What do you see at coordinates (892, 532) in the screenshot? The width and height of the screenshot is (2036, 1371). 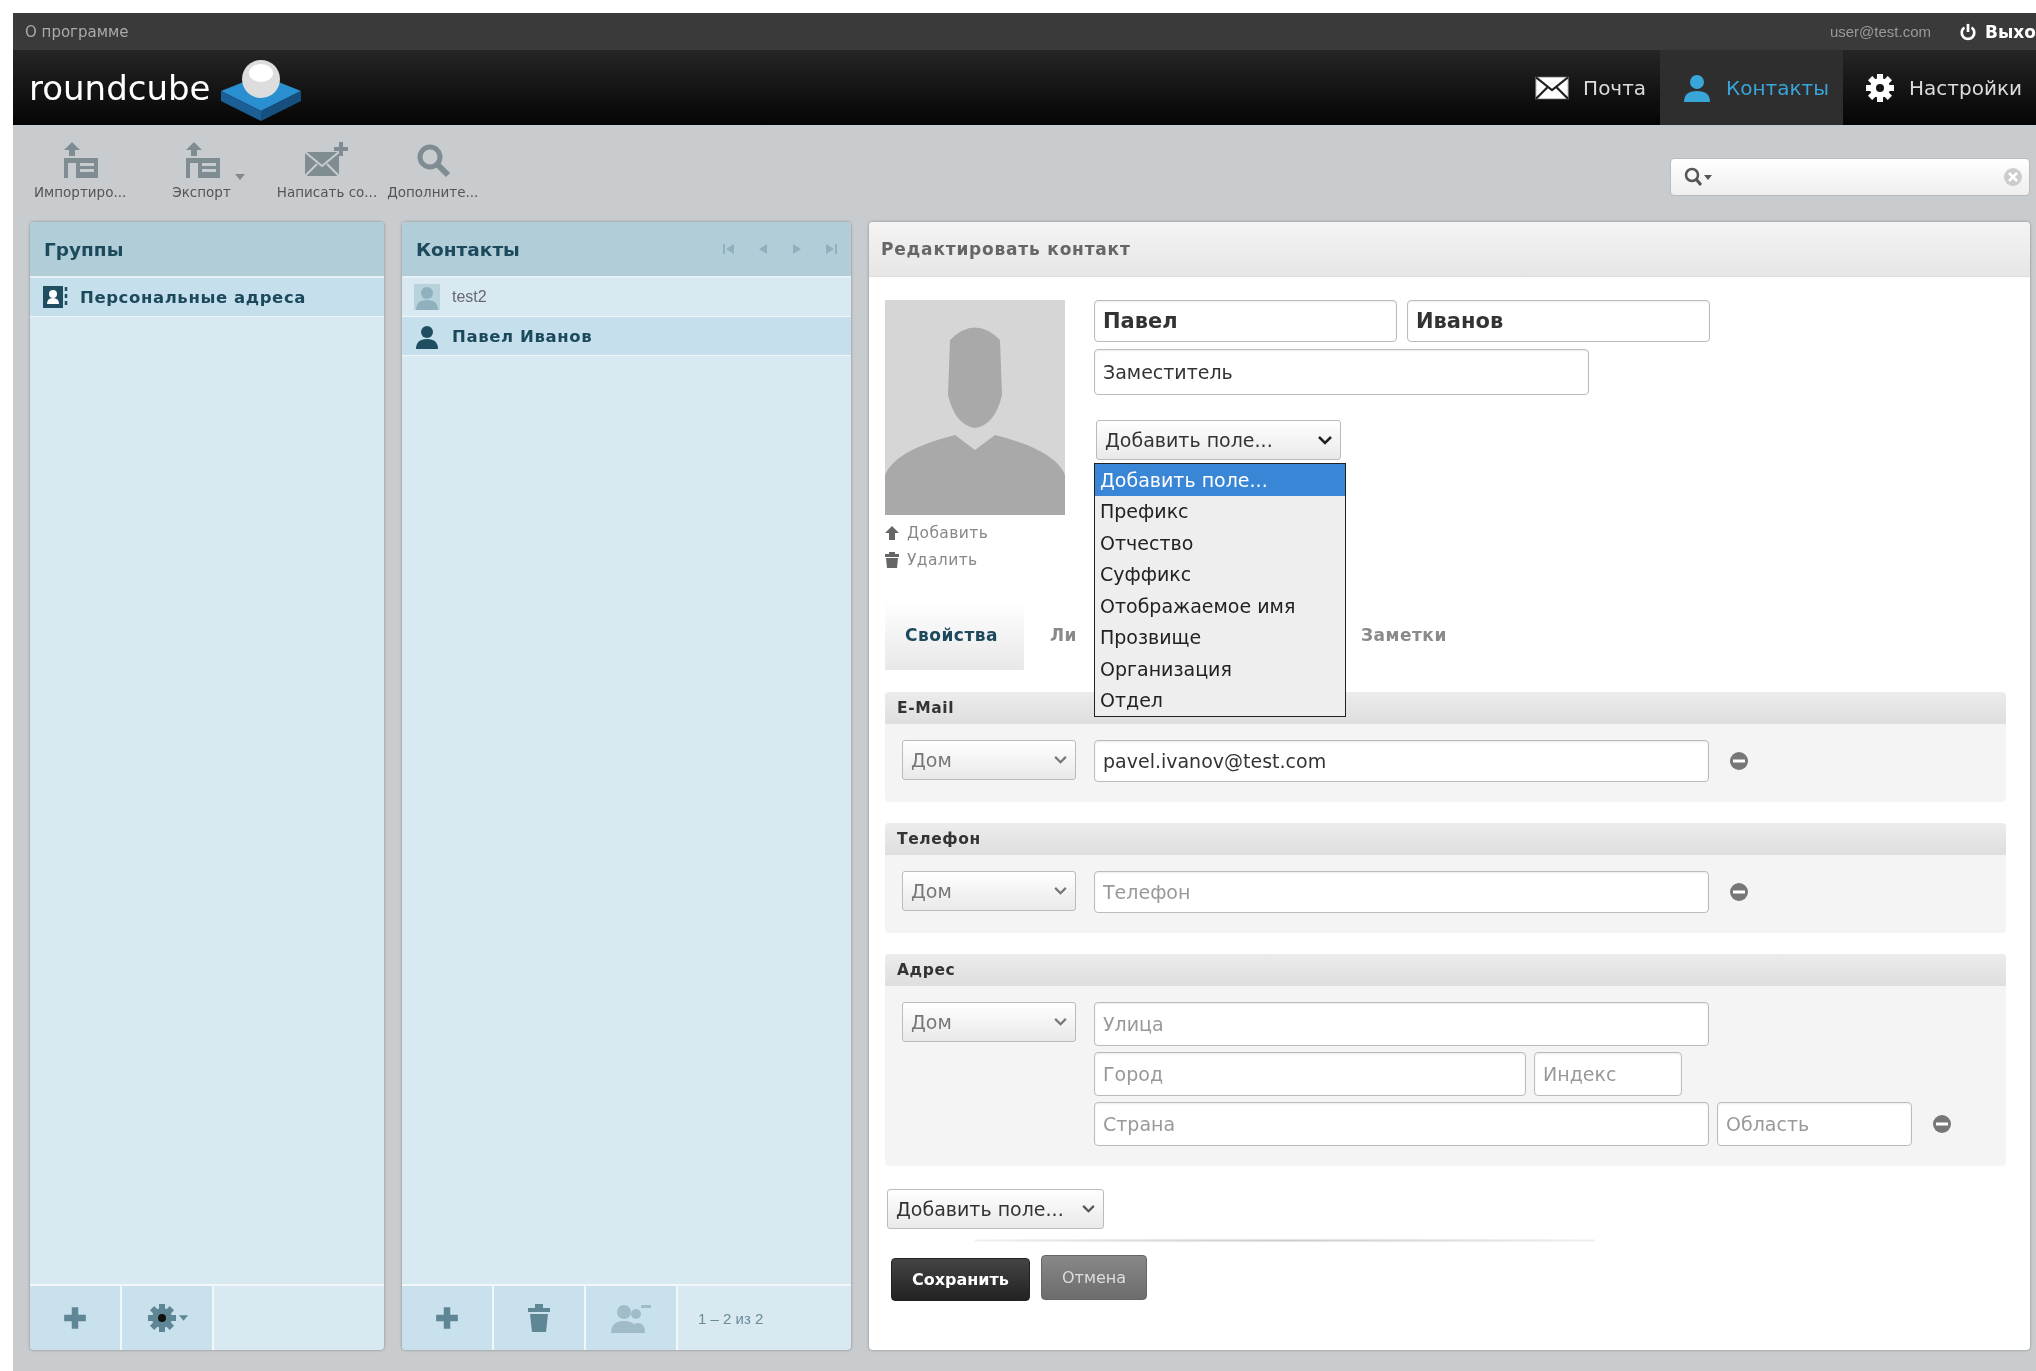 I see `arrow-up-icon` at bounding box center [892, 532].